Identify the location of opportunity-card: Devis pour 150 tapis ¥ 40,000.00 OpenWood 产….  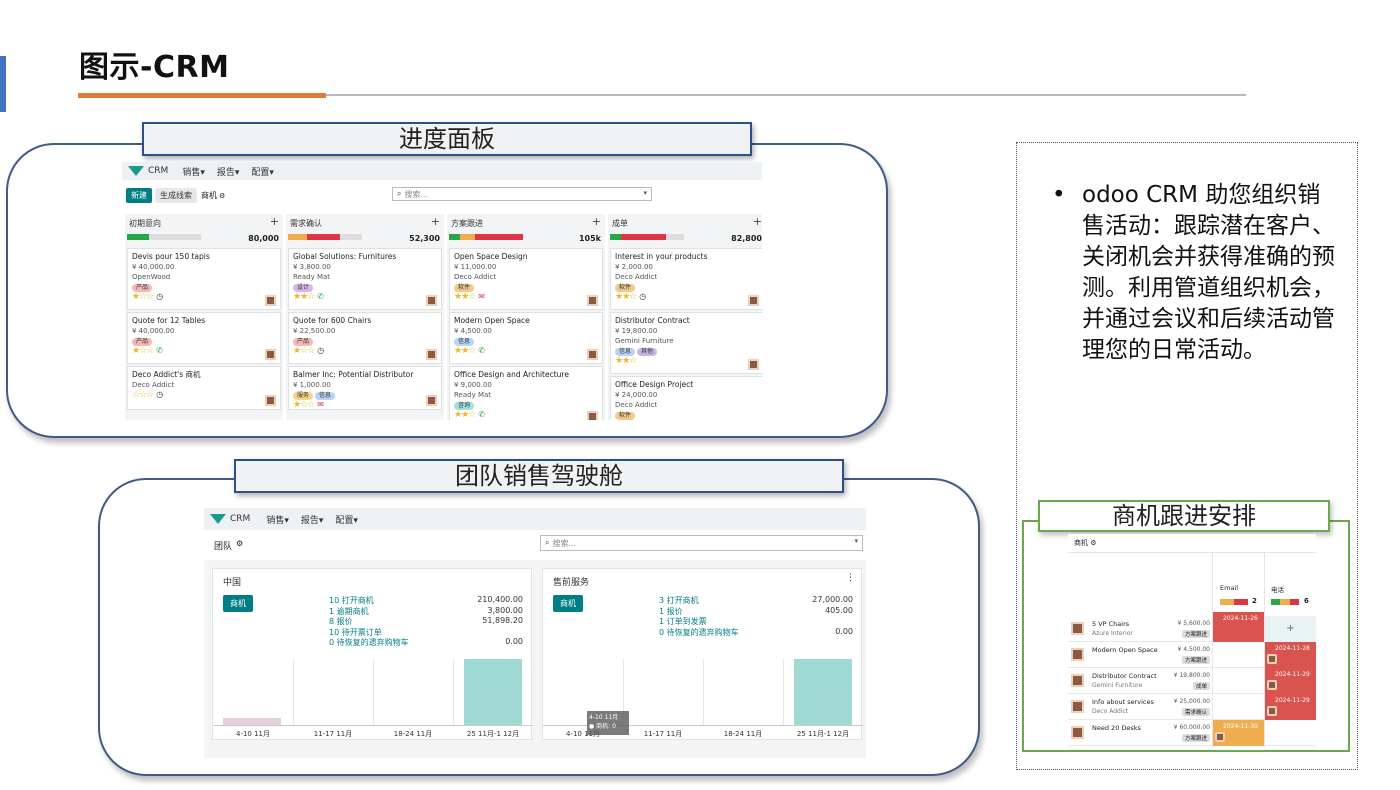
(204, 279).